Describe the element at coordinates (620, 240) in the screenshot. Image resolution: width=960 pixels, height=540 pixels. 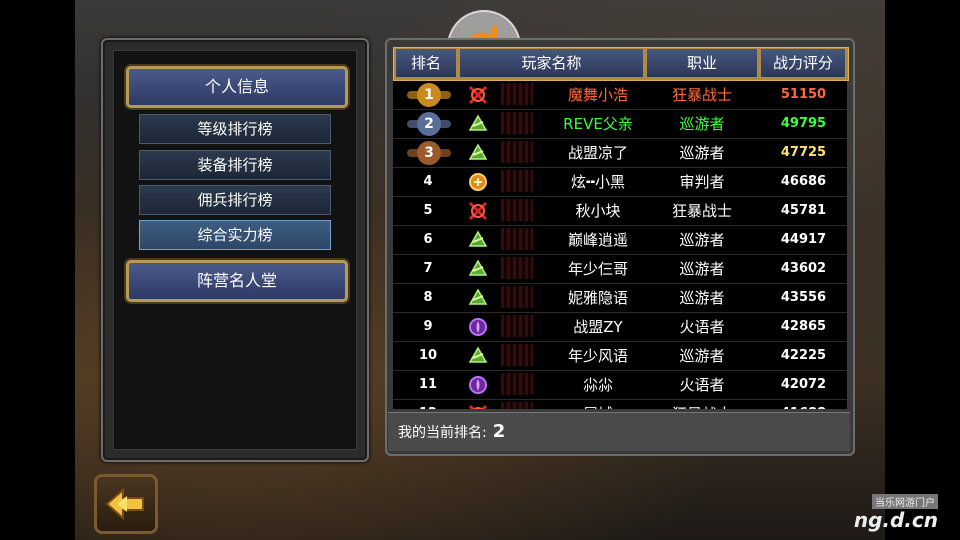
I see `table-row: 6 巅峰逍遥 巡游者 44917` at that location.